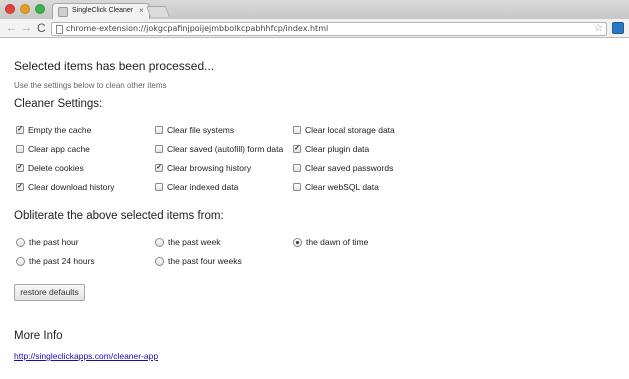 The image size is (629, 379). Describe the element at coordinates (11, 28) in the screenshot. I see `back-arrow-icon: ←` at that location.